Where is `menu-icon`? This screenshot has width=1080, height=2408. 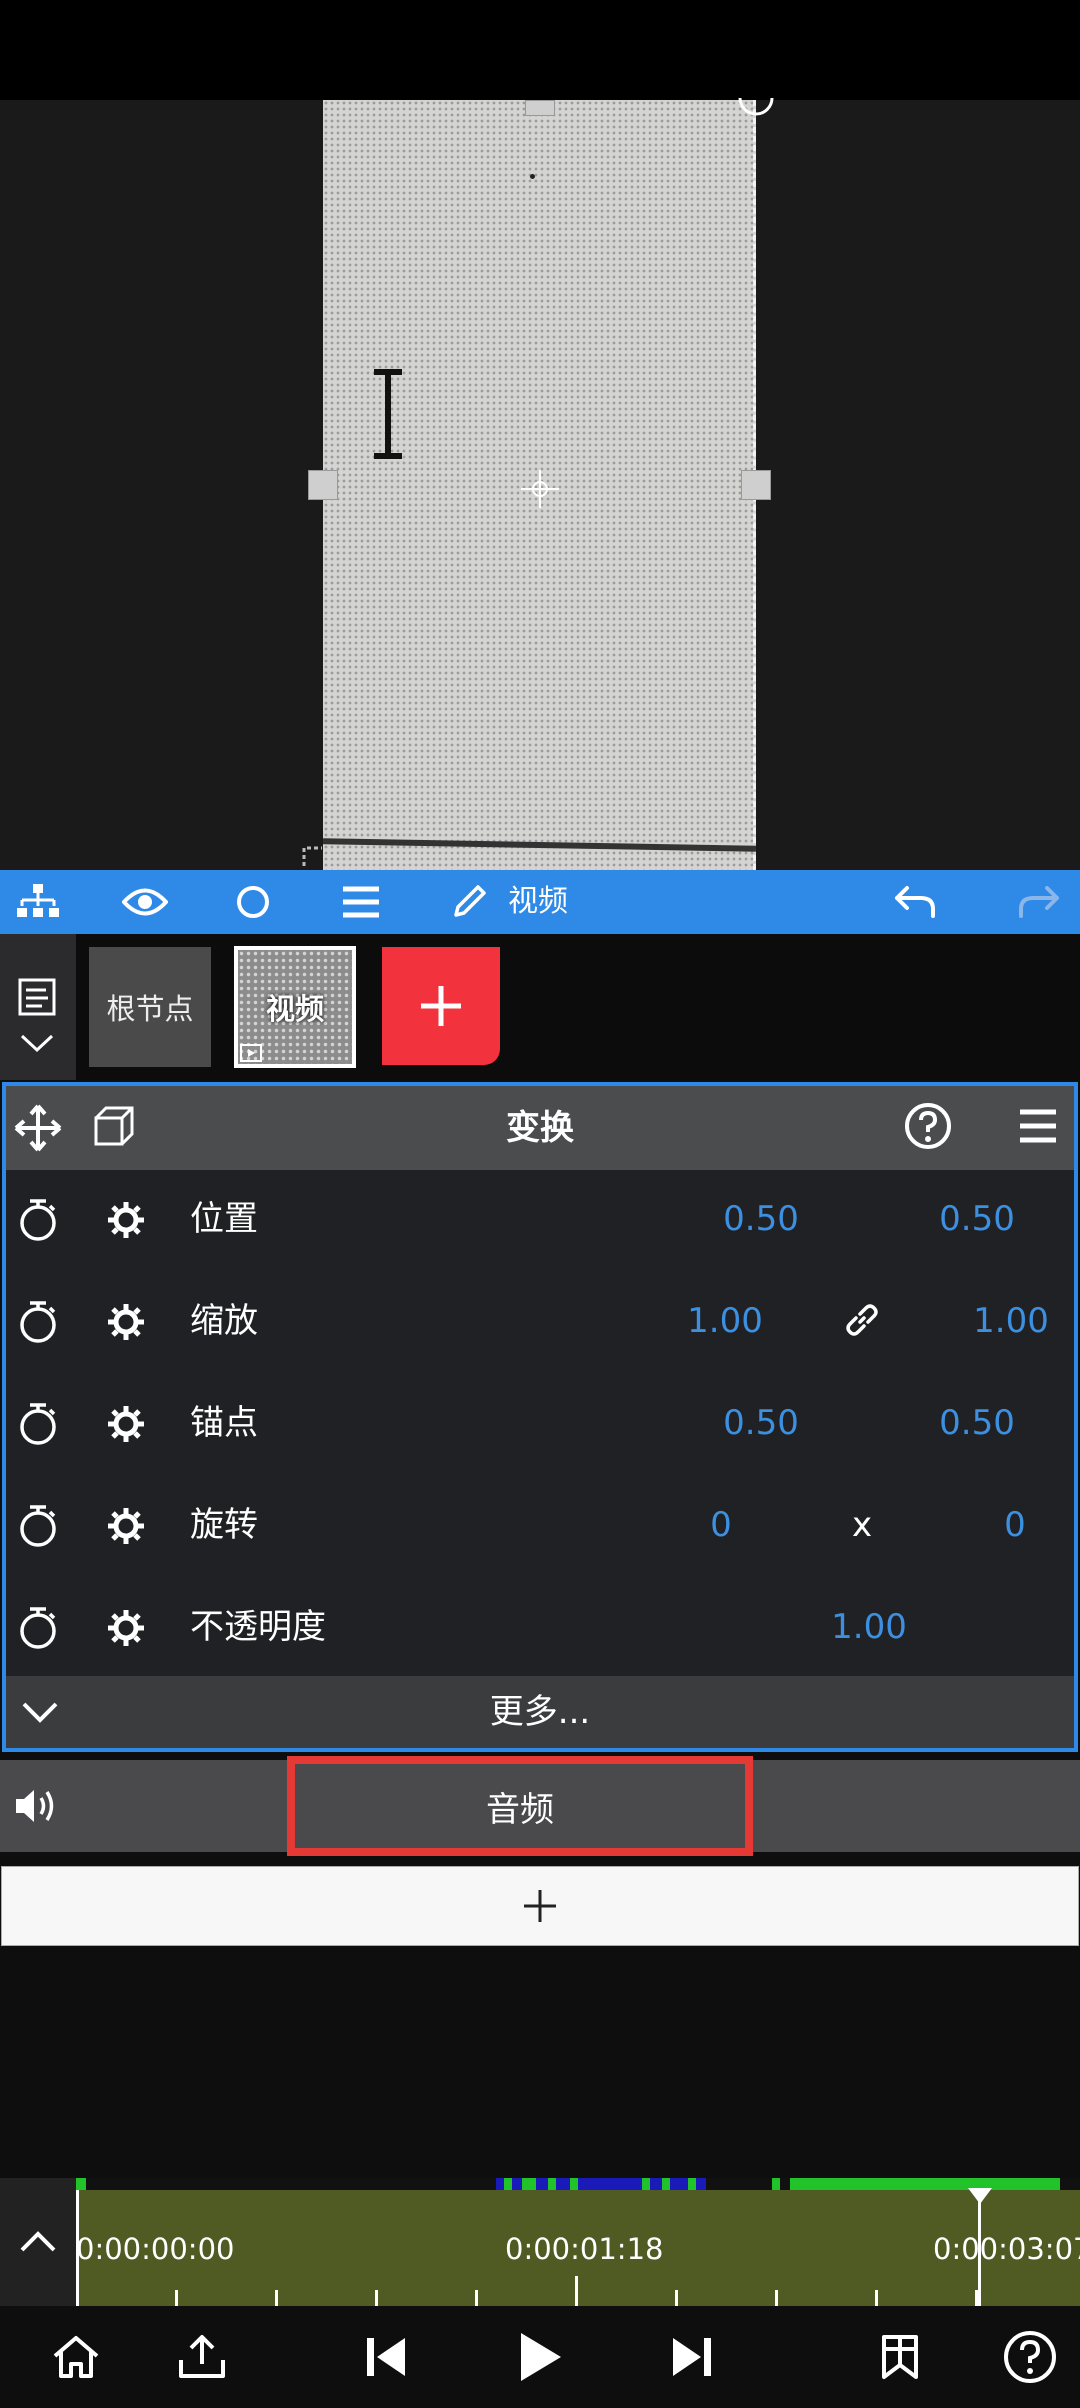
menu-icon is located at coordinates (361, 902).